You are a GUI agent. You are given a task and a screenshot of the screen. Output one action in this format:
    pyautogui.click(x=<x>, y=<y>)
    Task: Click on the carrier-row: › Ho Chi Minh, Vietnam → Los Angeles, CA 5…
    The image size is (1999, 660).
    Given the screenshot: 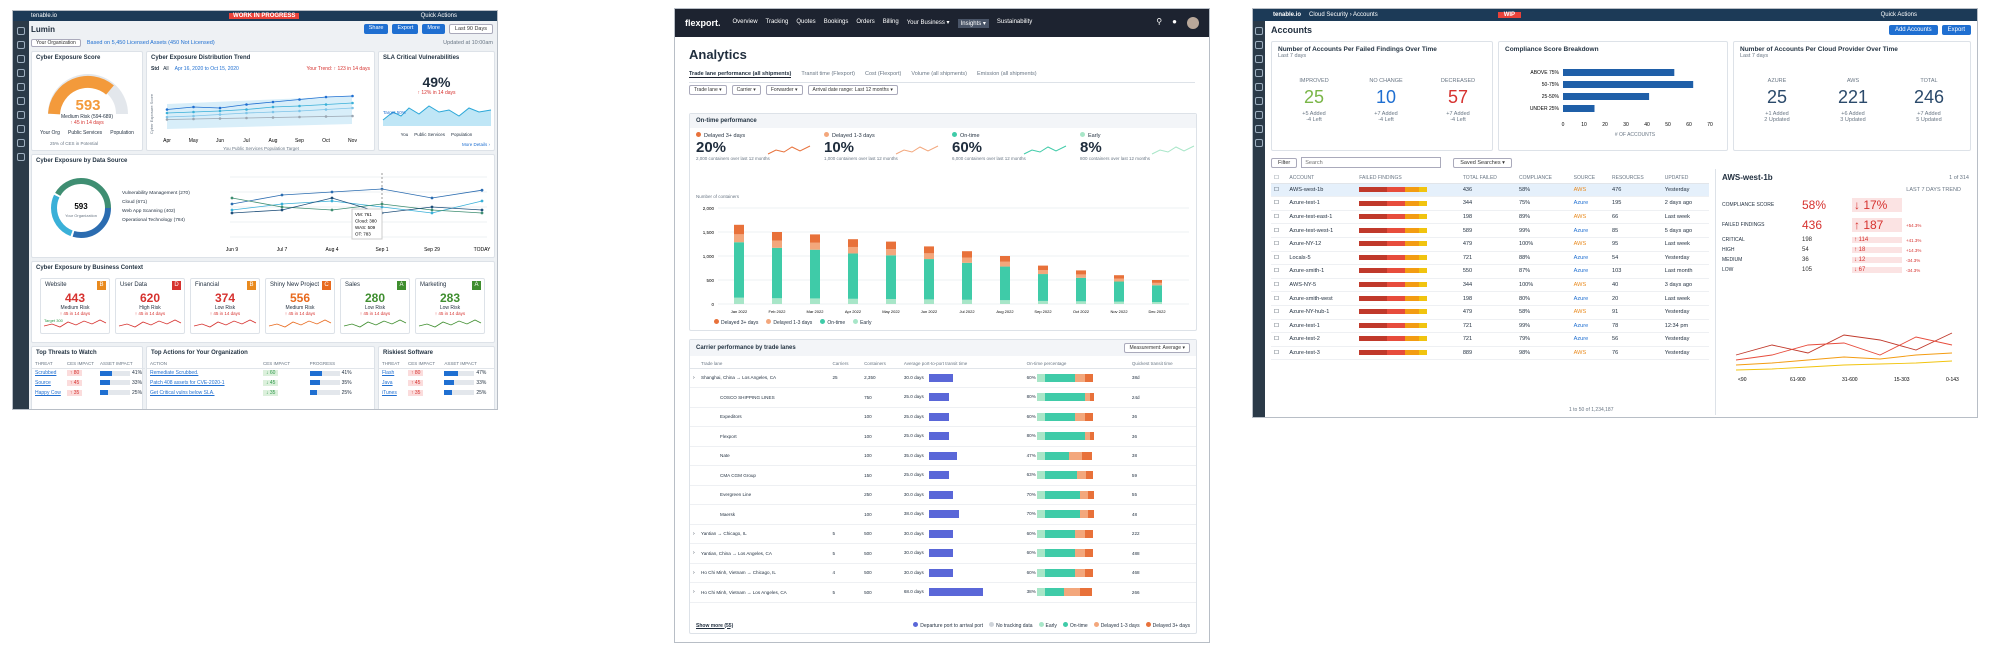 What is the action you would take?
    pyautogui.click(x=943, y=592)
    